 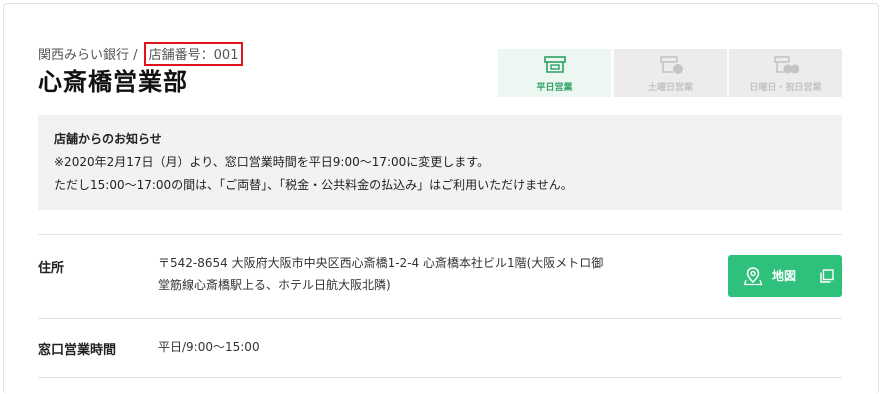 What do you see at coordinates (786, 65) in the screenshot?
I see `storefront-sunday-holiday-icon` at bounding box center [786, 65].